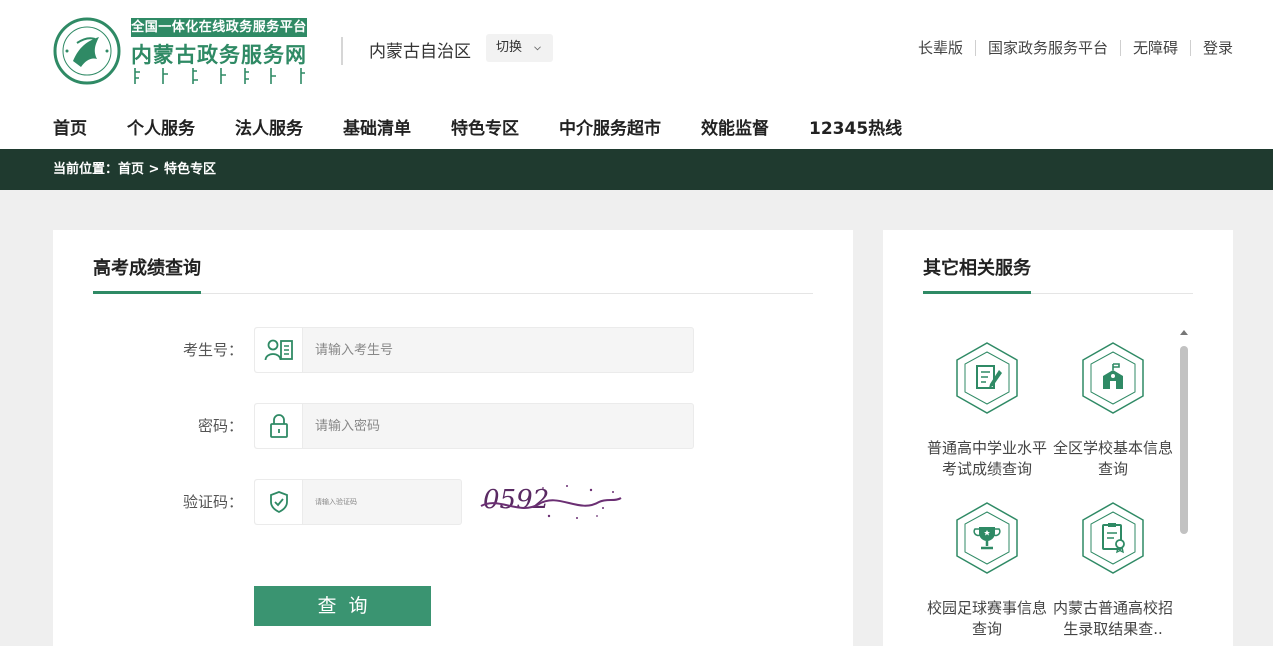  I want to click on region-switch-button: 切换, so click(519, 48).